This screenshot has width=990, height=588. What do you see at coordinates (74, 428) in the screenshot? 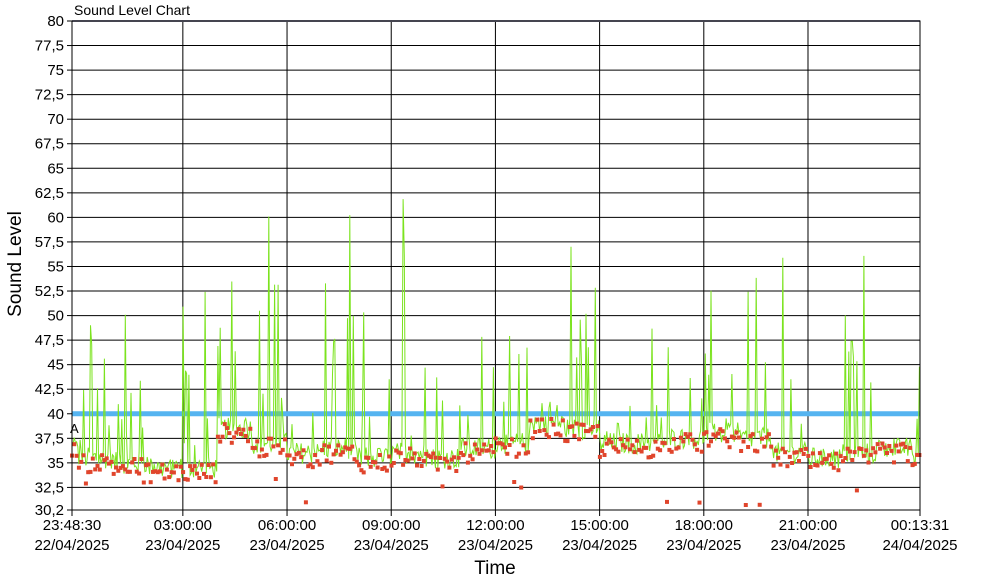
I see `marker-label-a: A` at bounding box center [74, 428].